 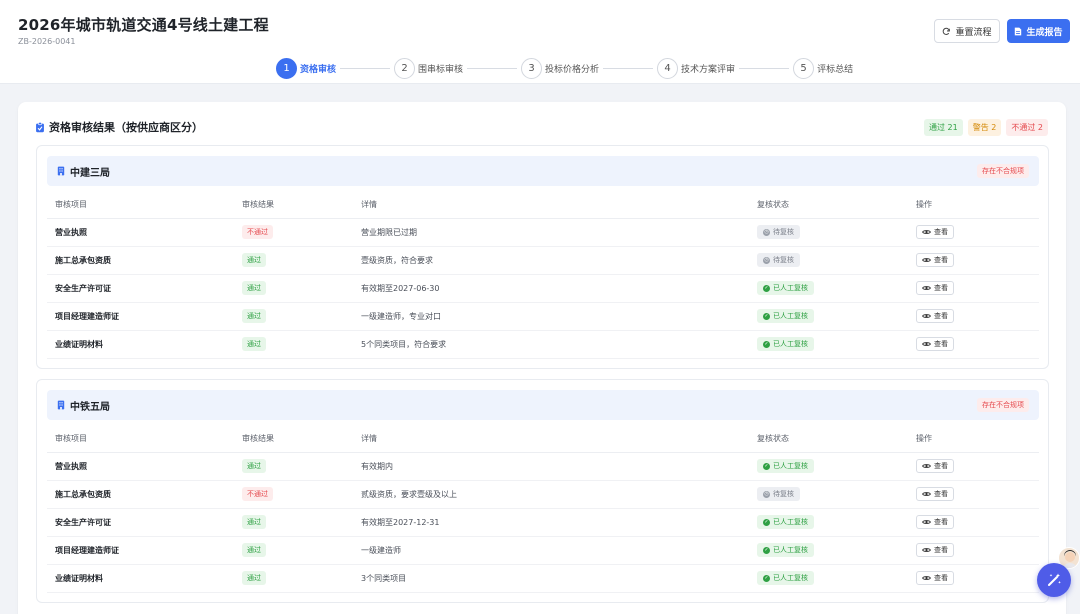 I want to click on step-number: 1, so click(x=286, y=68).